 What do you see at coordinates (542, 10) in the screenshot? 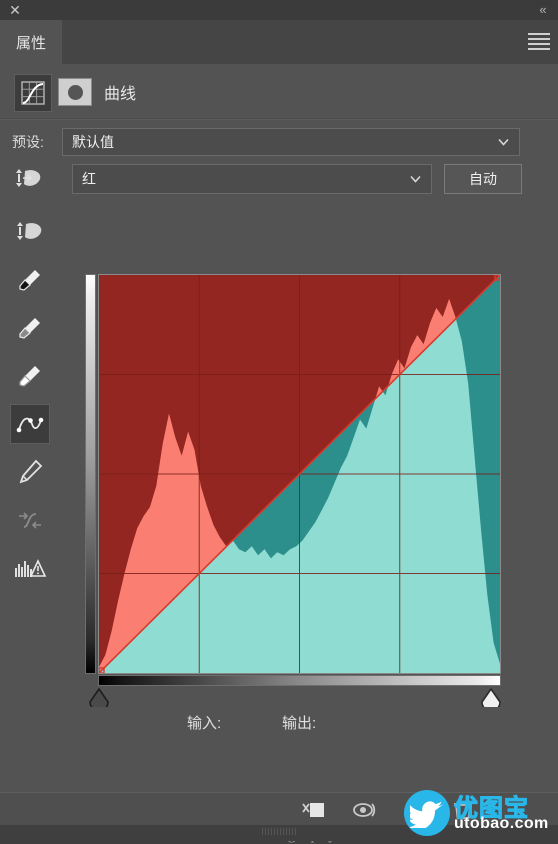
I see `collapse-double-chevron-icon: «` at bounding box center [542, 10].